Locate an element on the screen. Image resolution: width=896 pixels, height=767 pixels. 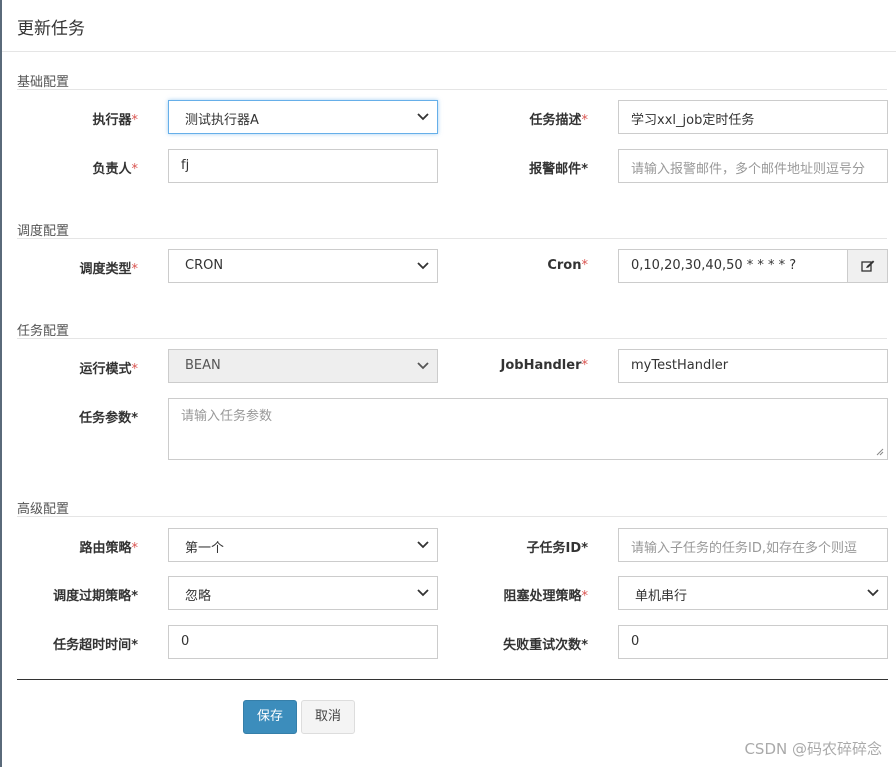
fail-retry-label: 失败重试次数* is located at coordinates (545, 645).